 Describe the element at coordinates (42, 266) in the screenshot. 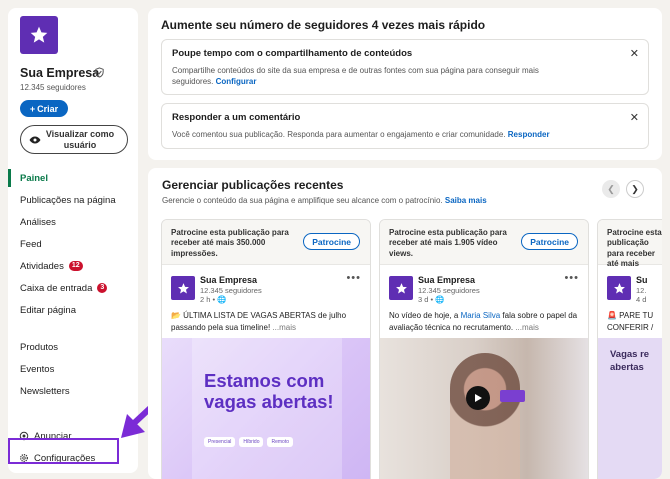

I see `sidebar-item-label: Atividades` at that location.